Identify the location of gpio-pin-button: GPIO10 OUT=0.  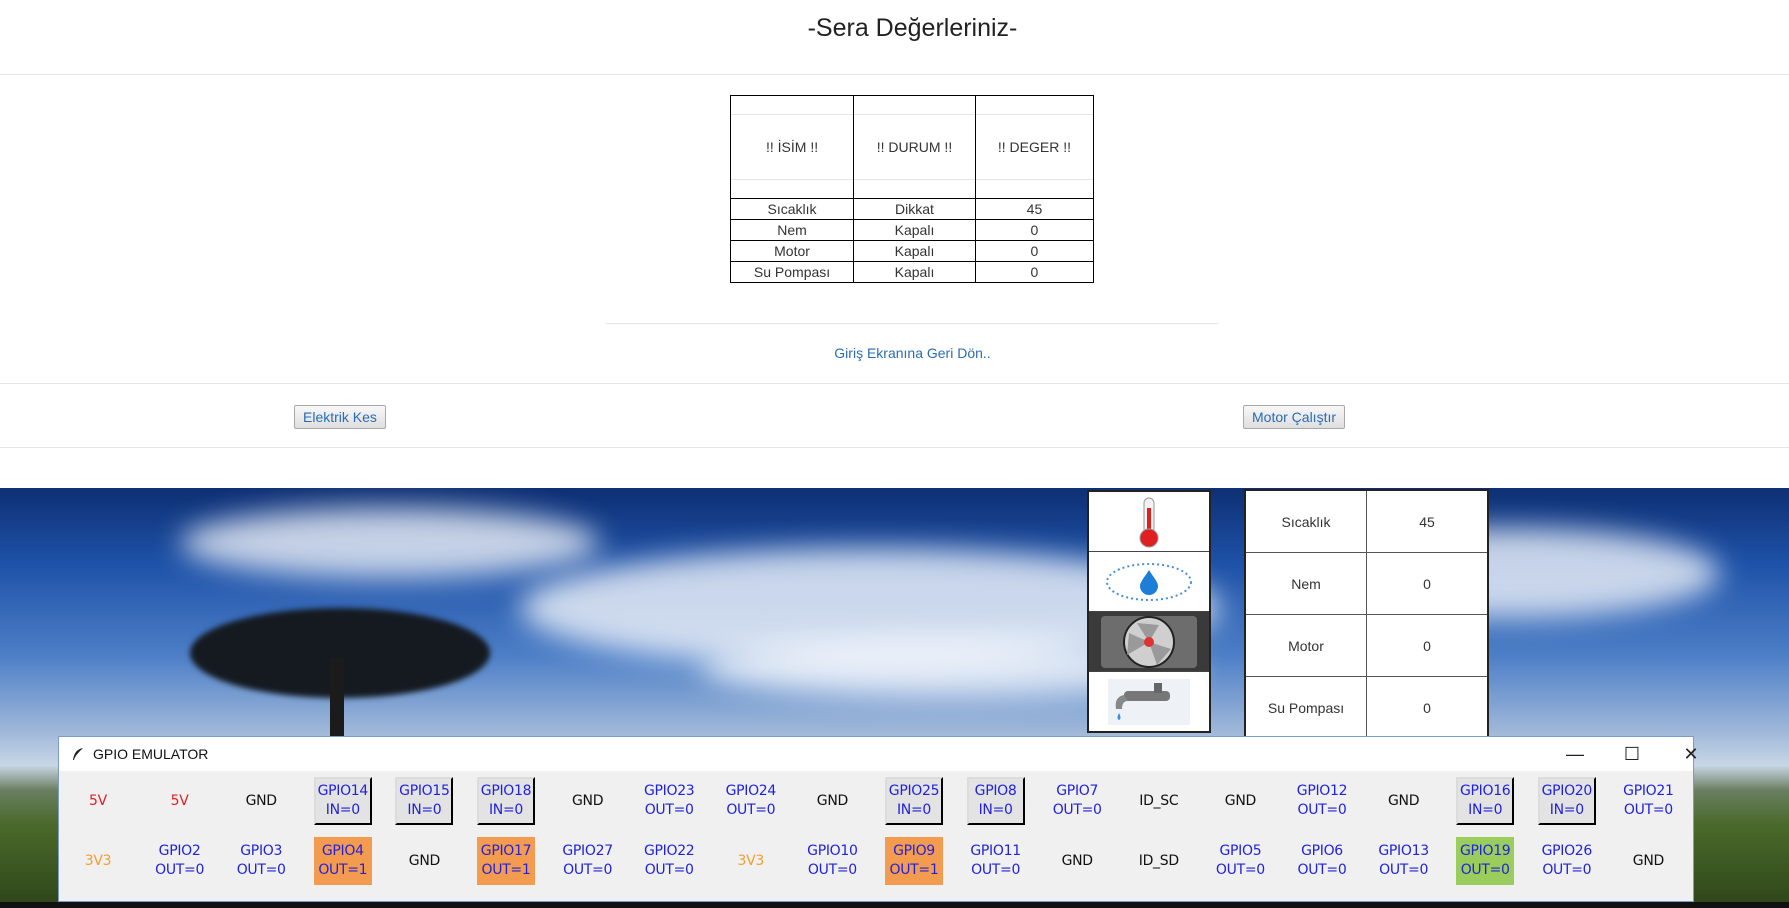
(832, 861).